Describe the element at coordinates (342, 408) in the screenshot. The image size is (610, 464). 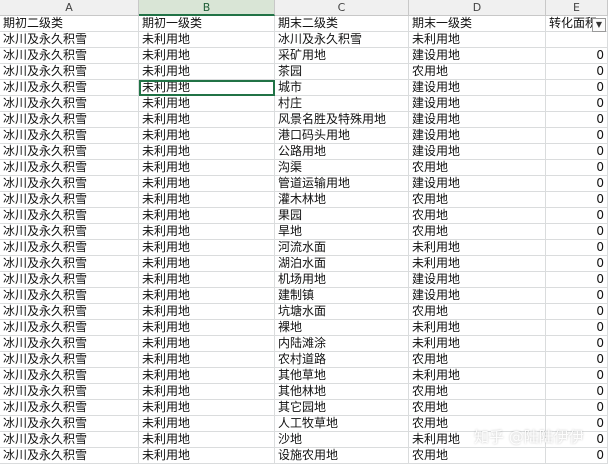
I see `table-cell: 其它园地` at that location.